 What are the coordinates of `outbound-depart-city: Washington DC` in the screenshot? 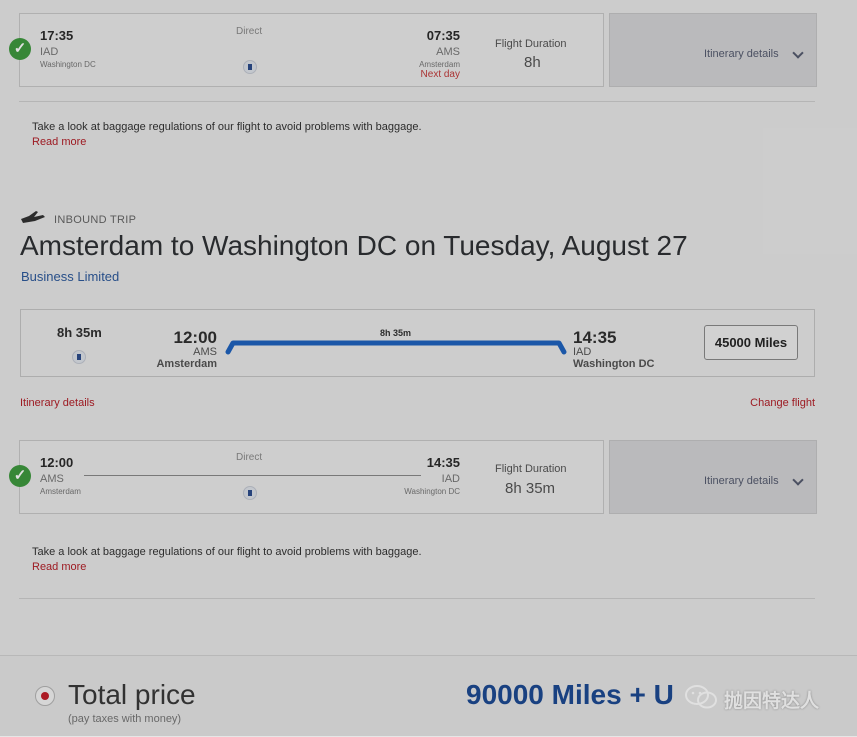 It's located at (68, 64).